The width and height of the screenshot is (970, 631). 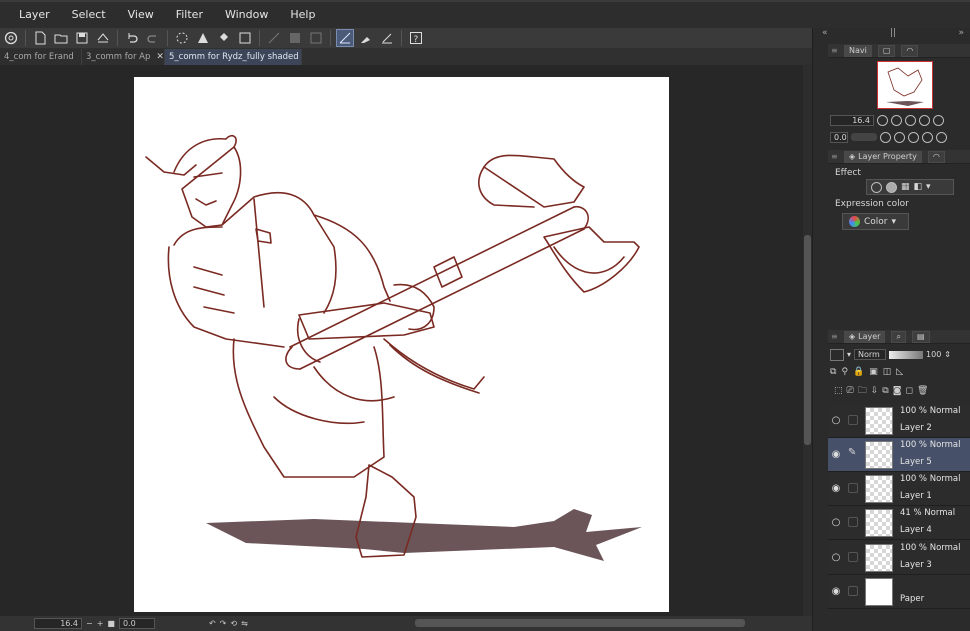 I want to click on navigator-rotation-field: 0.0, so click(x=839, y=137).